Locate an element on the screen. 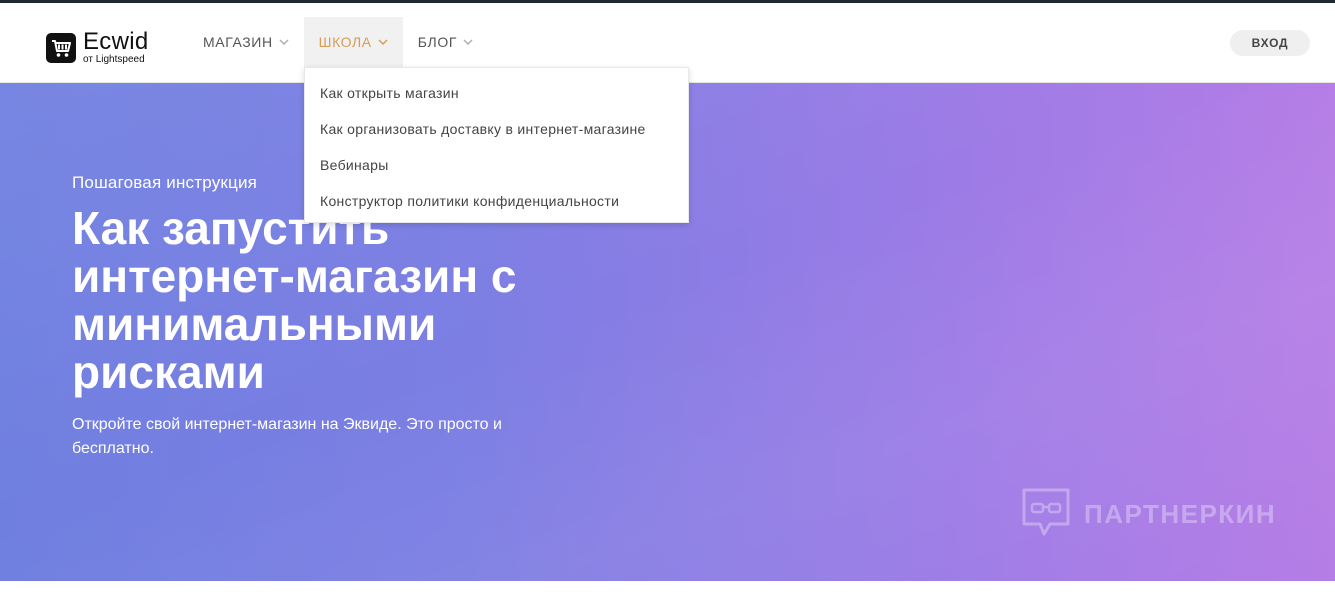 Image resolution: width=1335 pixels, height=594 pixels. nav-item-shop: МАГАЗИН is located at coordinates (246, 42).